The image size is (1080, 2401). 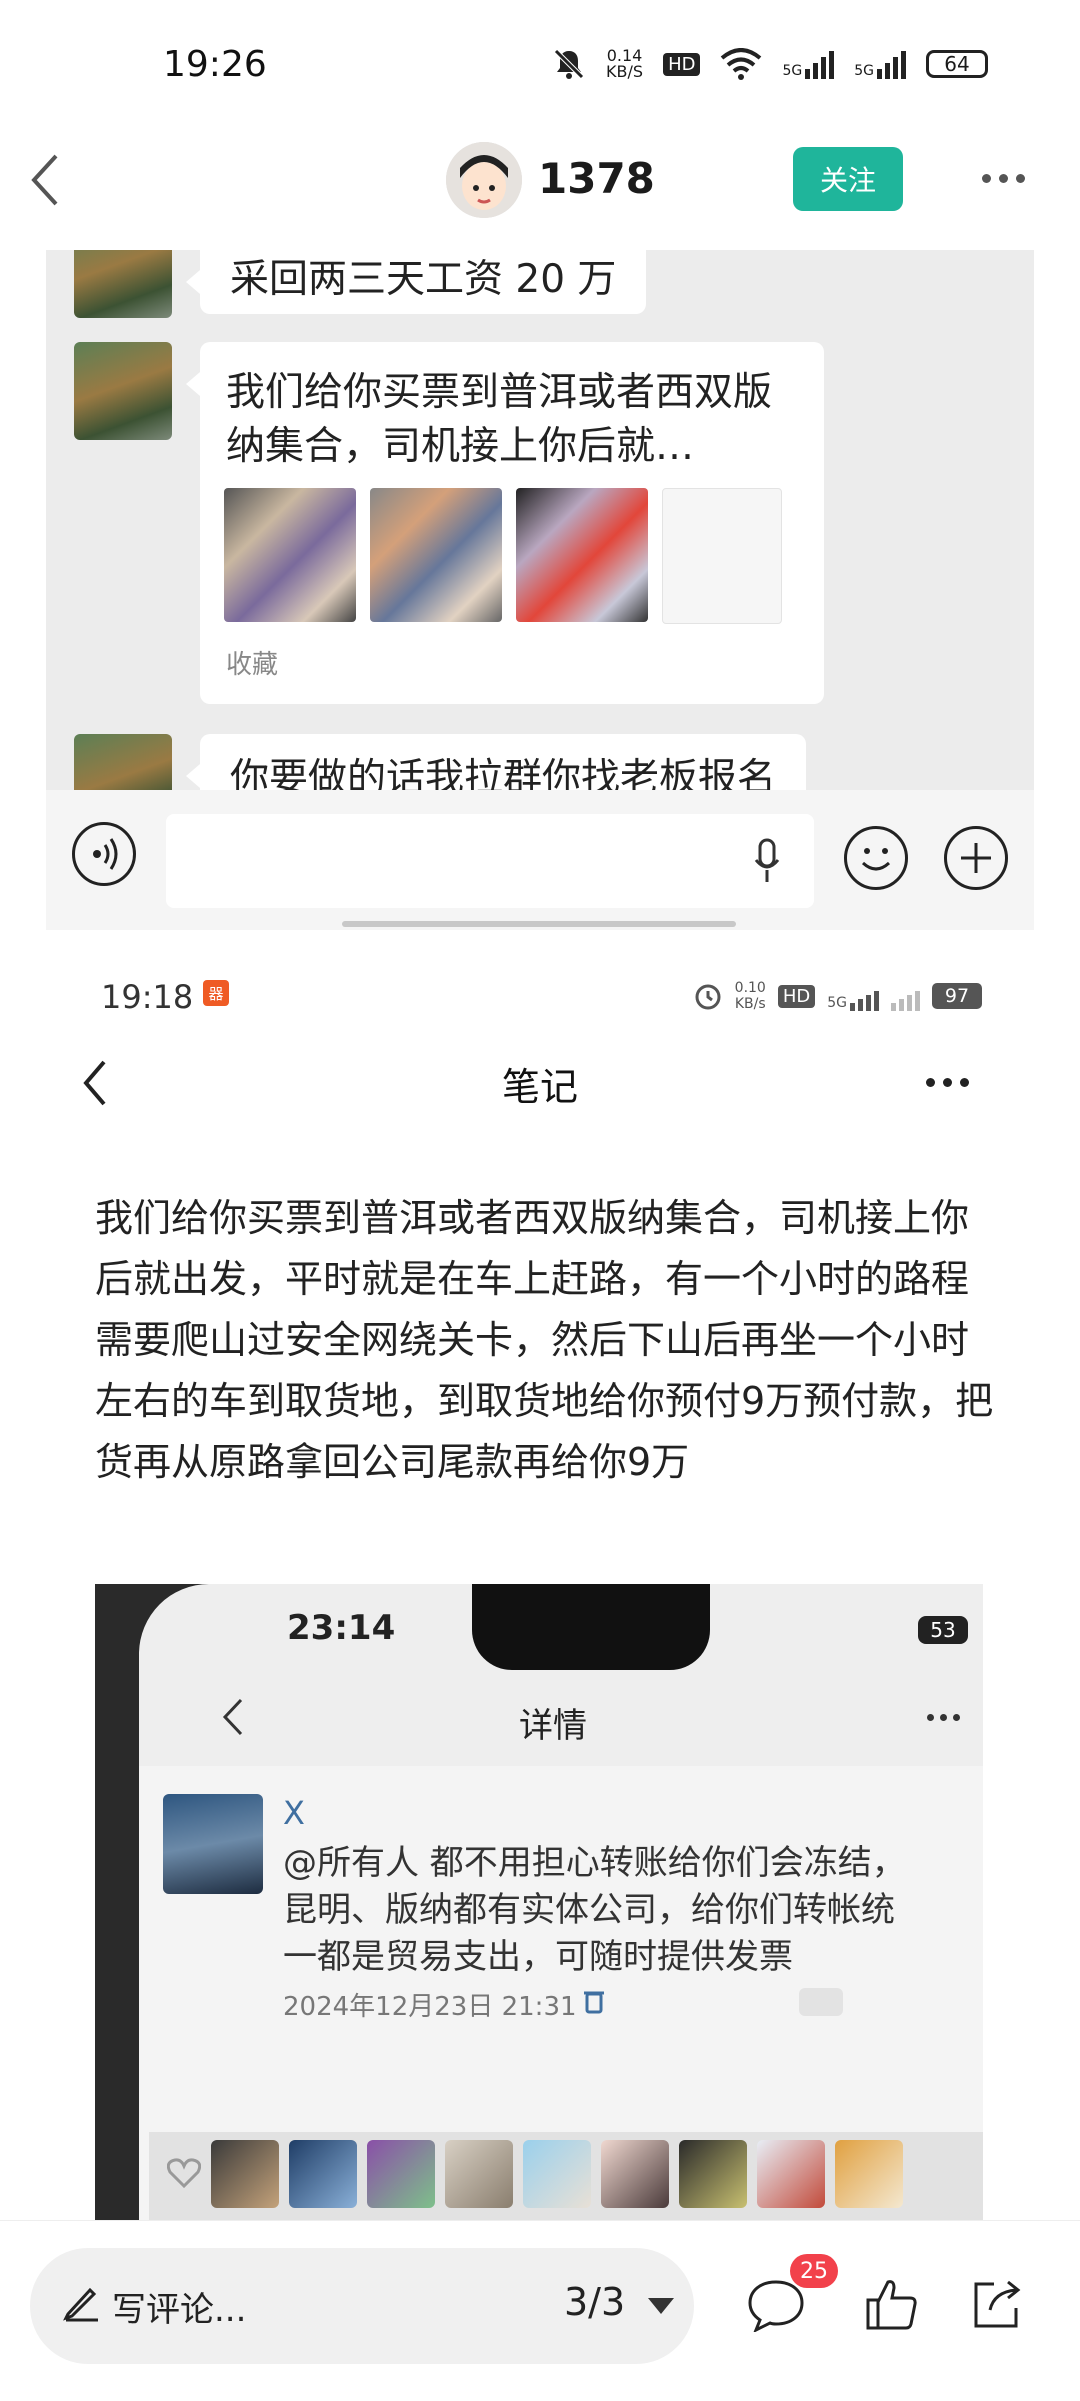 What do you see at coordinates (496, 762) in the screenshot?
I see `chat-message: 你要做的话我拉群你找老板报名` at bounding box center [496, 762].